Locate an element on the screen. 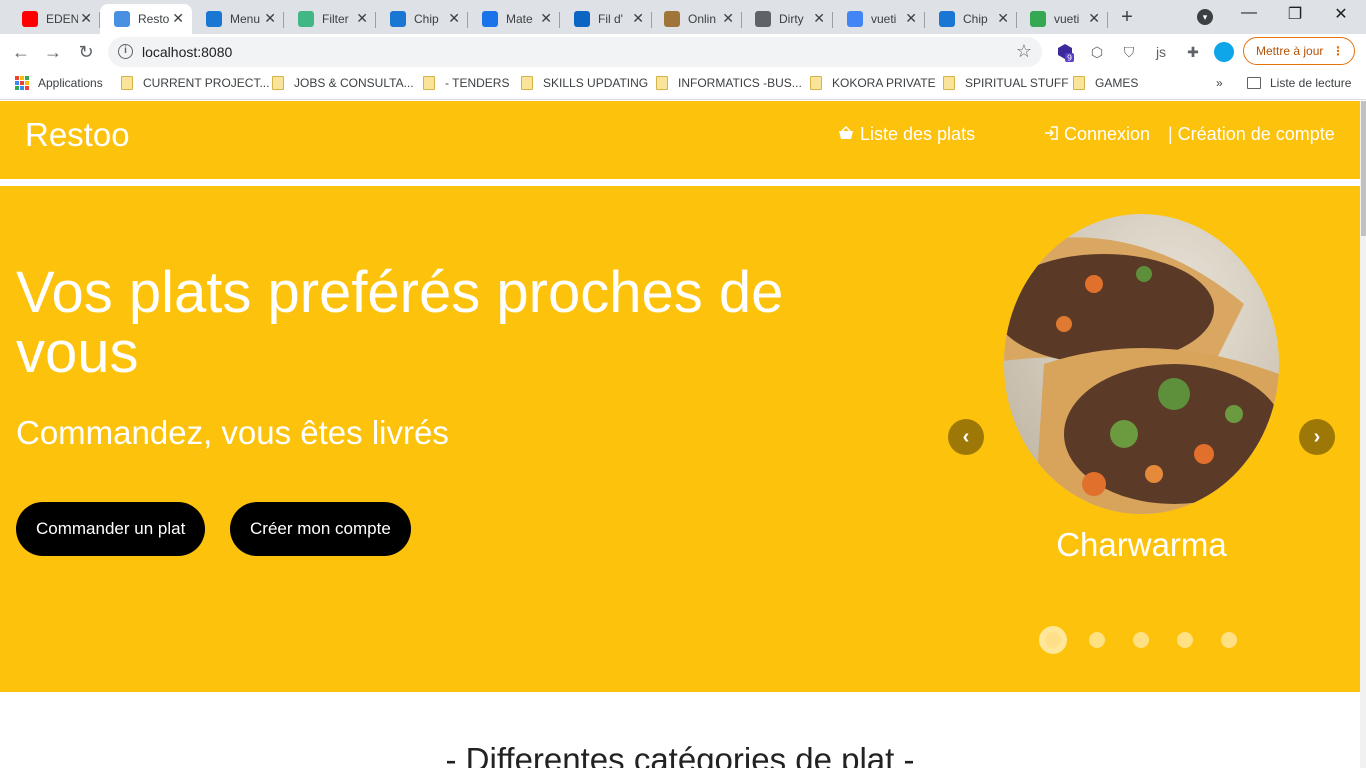  bookmark-folder: KOKORA PRIVATE is located at coordinates (873, 83).